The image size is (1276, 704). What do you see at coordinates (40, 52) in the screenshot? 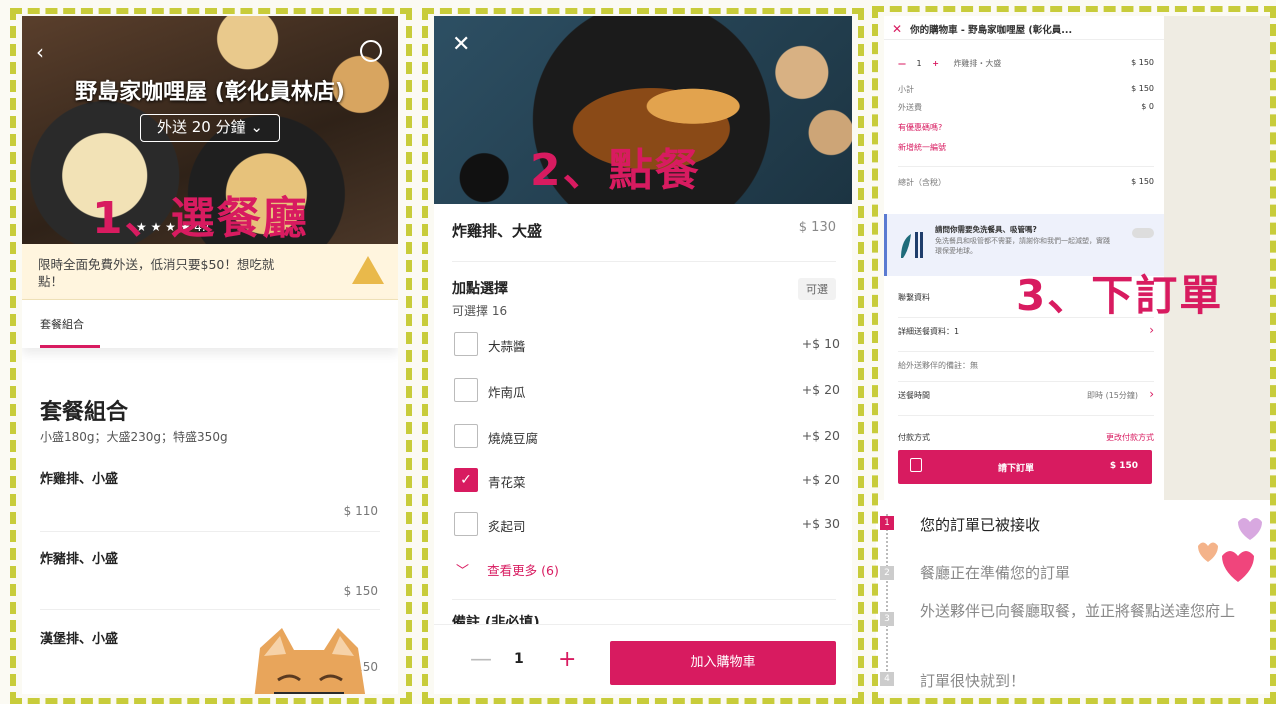
I see `back-arrow-icon: ‹` at bounding box center [40, 52].